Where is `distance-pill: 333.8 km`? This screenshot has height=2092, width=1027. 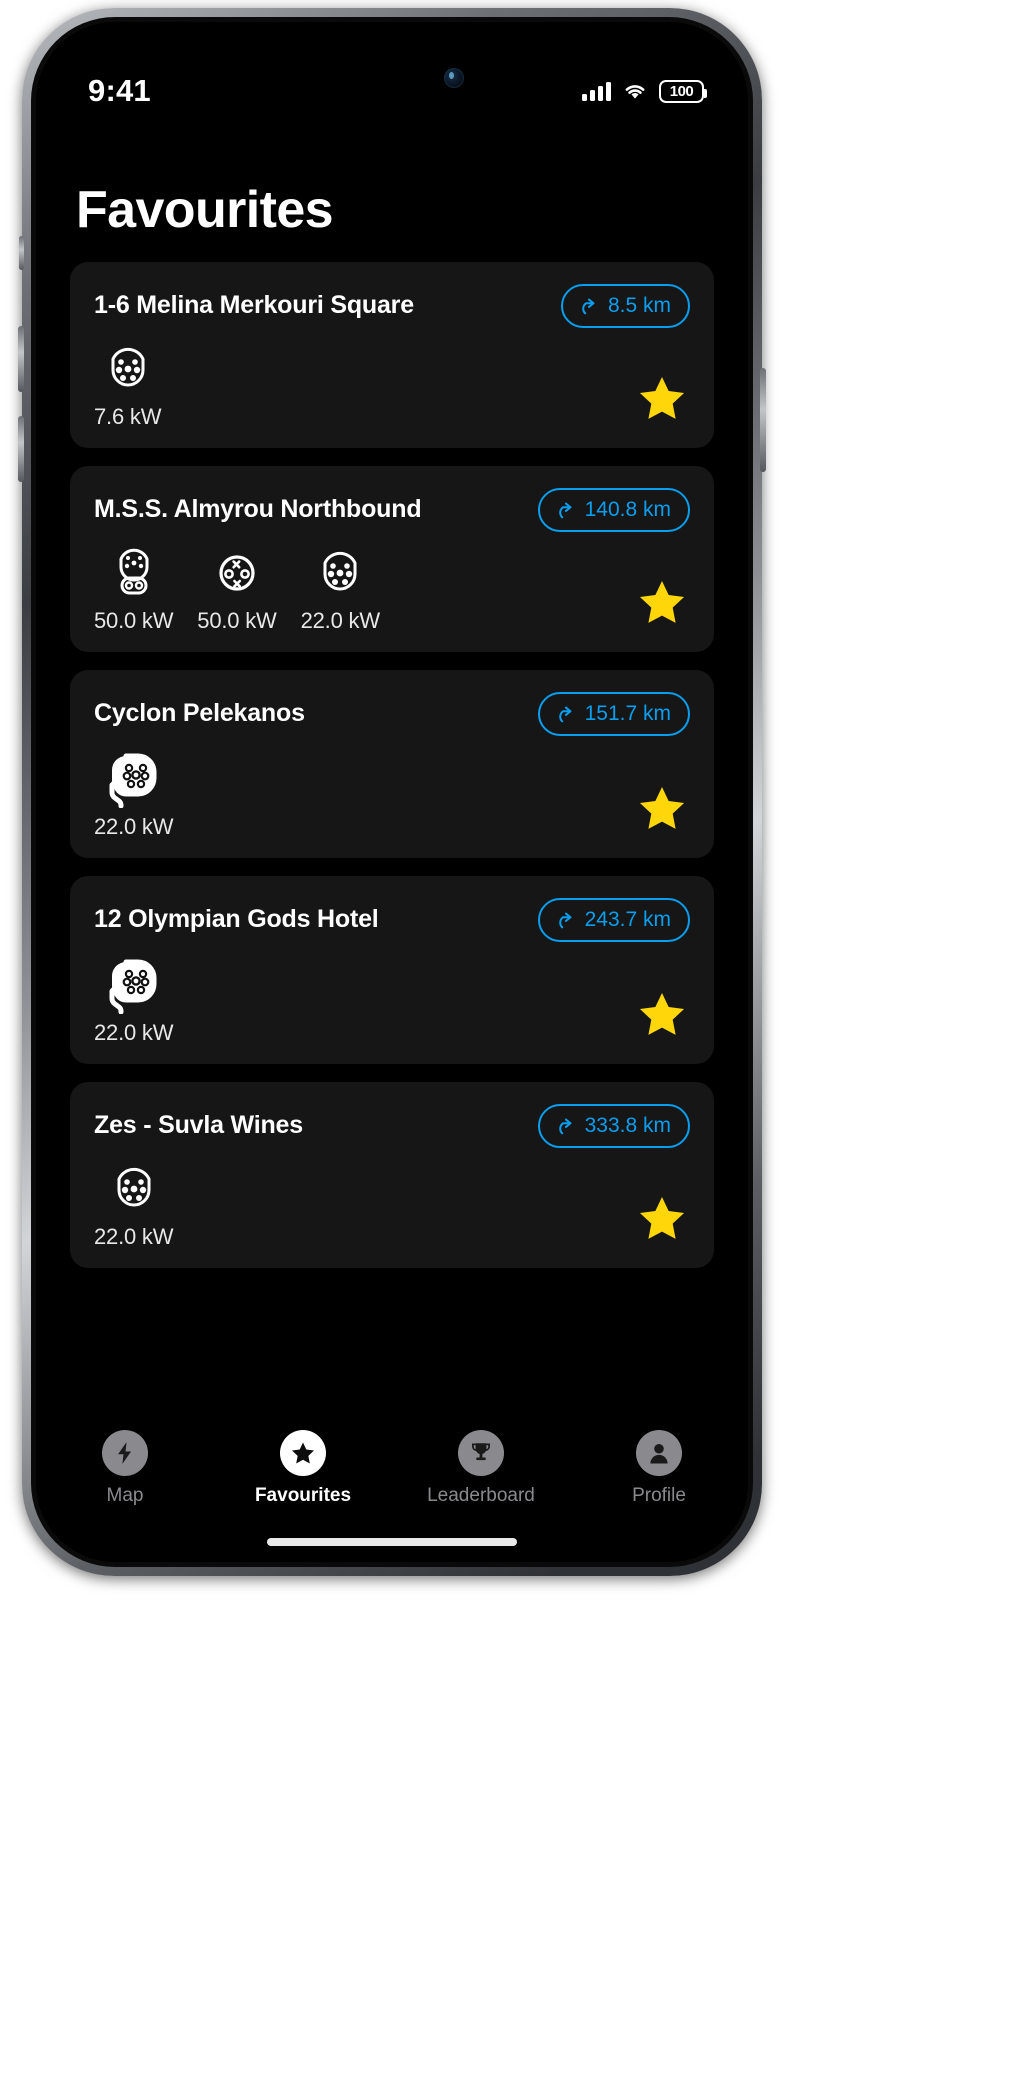
distance-pill: 333.8 km is located at coordinates (613, 1126).